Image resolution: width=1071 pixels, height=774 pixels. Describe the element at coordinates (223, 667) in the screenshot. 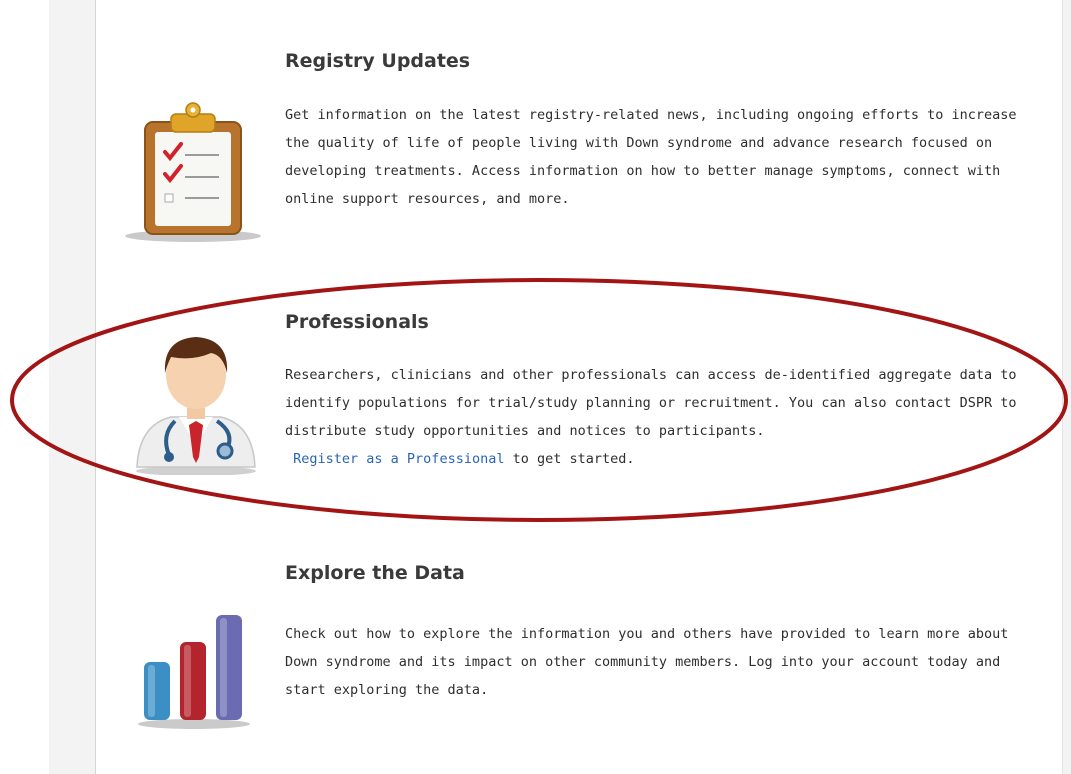

I see `icon-bar-purple-highlight` at that location.